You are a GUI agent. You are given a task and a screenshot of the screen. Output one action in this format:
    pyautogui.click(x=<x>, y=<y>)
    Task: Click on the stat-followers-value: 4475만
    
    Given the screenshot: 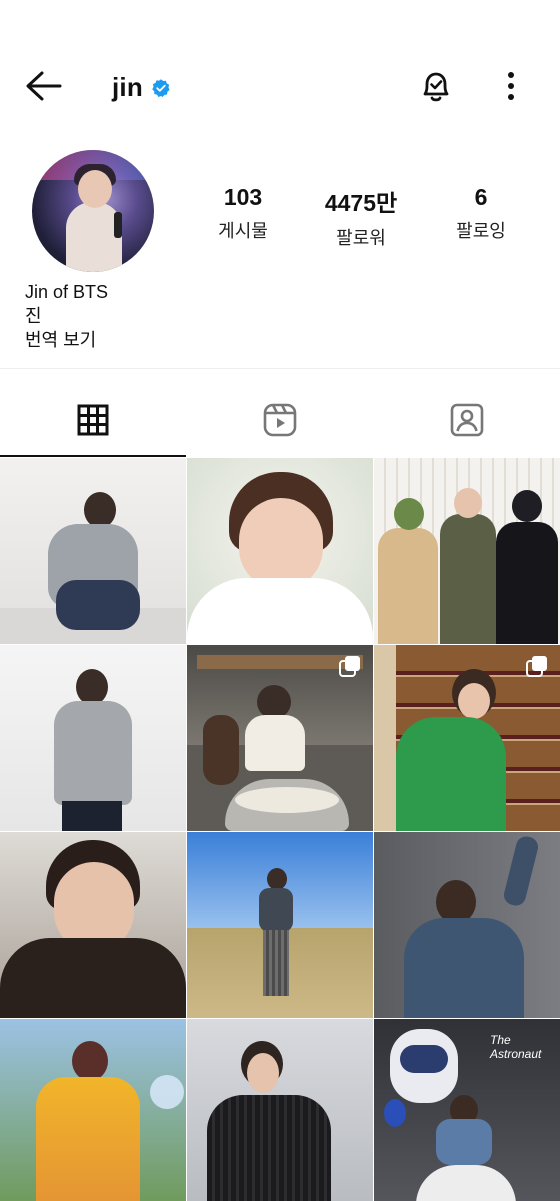 What is the action you would take?
    pyautogui.click(x=361, y=203)
    